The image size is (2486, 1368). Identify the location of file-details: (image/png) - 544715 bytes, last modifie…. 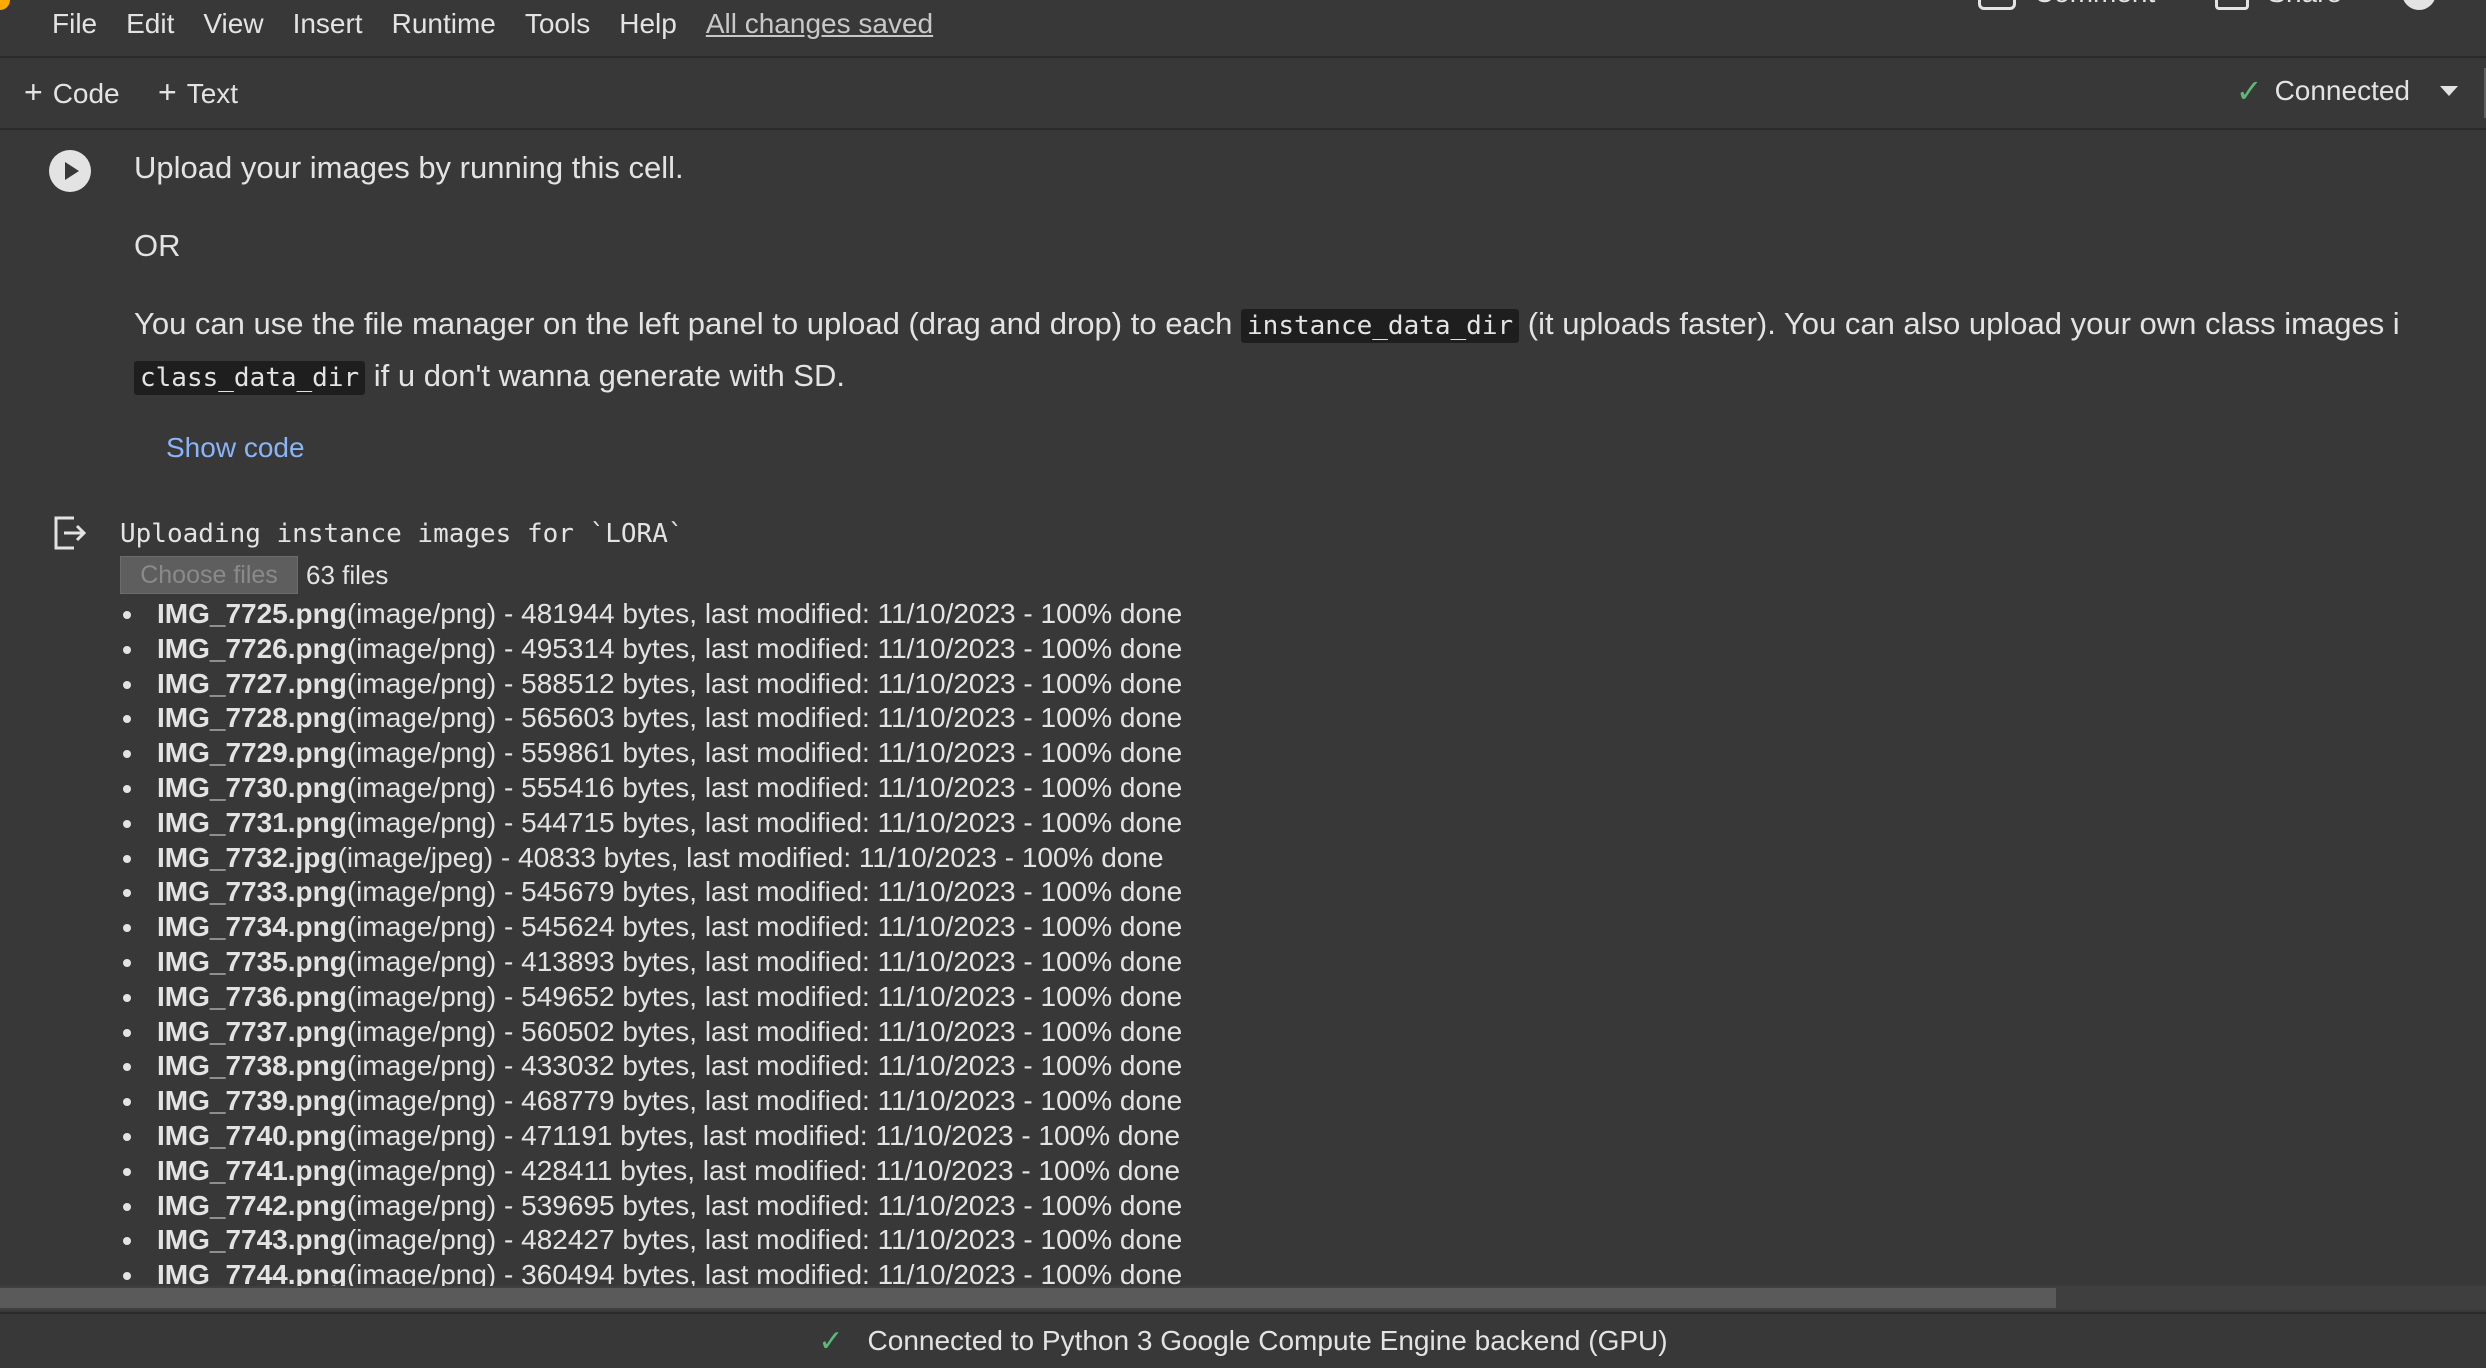
(764, 822).